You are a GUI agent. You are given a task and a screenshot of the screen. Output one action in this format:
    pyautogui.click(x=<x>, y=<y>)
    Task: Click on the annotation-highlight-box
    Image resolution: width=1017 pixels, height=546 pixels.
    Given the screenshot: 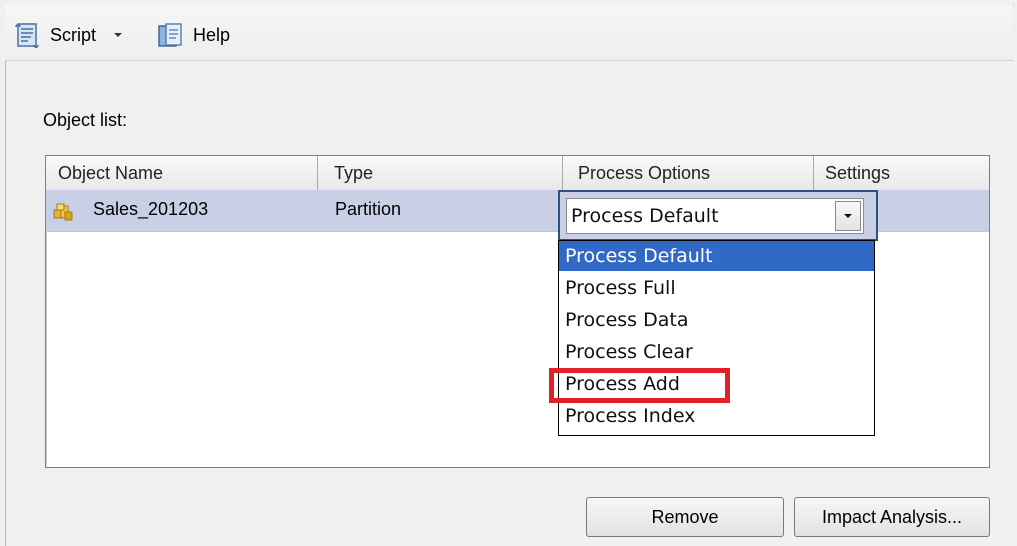 What is the action you would take?
    pyautogui.click(x=639, y=385)
    